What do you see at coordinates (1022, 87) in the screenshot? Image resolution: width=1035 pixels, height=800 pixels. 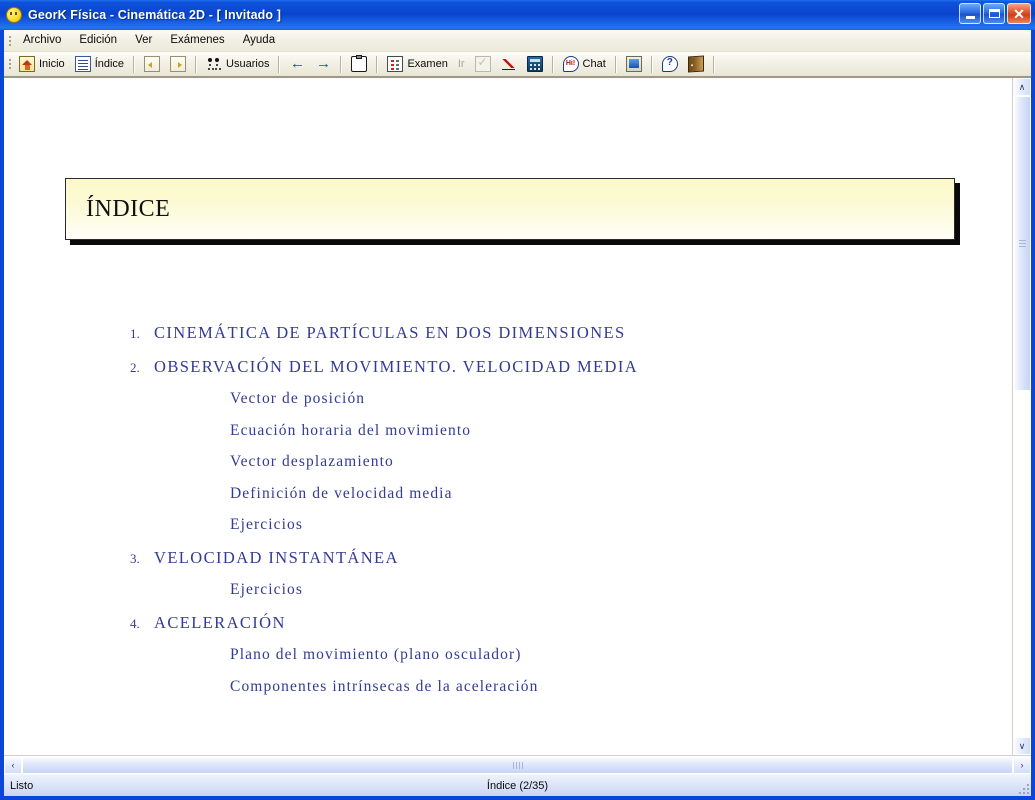 I see `scroll-up-button: ∧` at bounding box center [1022, 87].